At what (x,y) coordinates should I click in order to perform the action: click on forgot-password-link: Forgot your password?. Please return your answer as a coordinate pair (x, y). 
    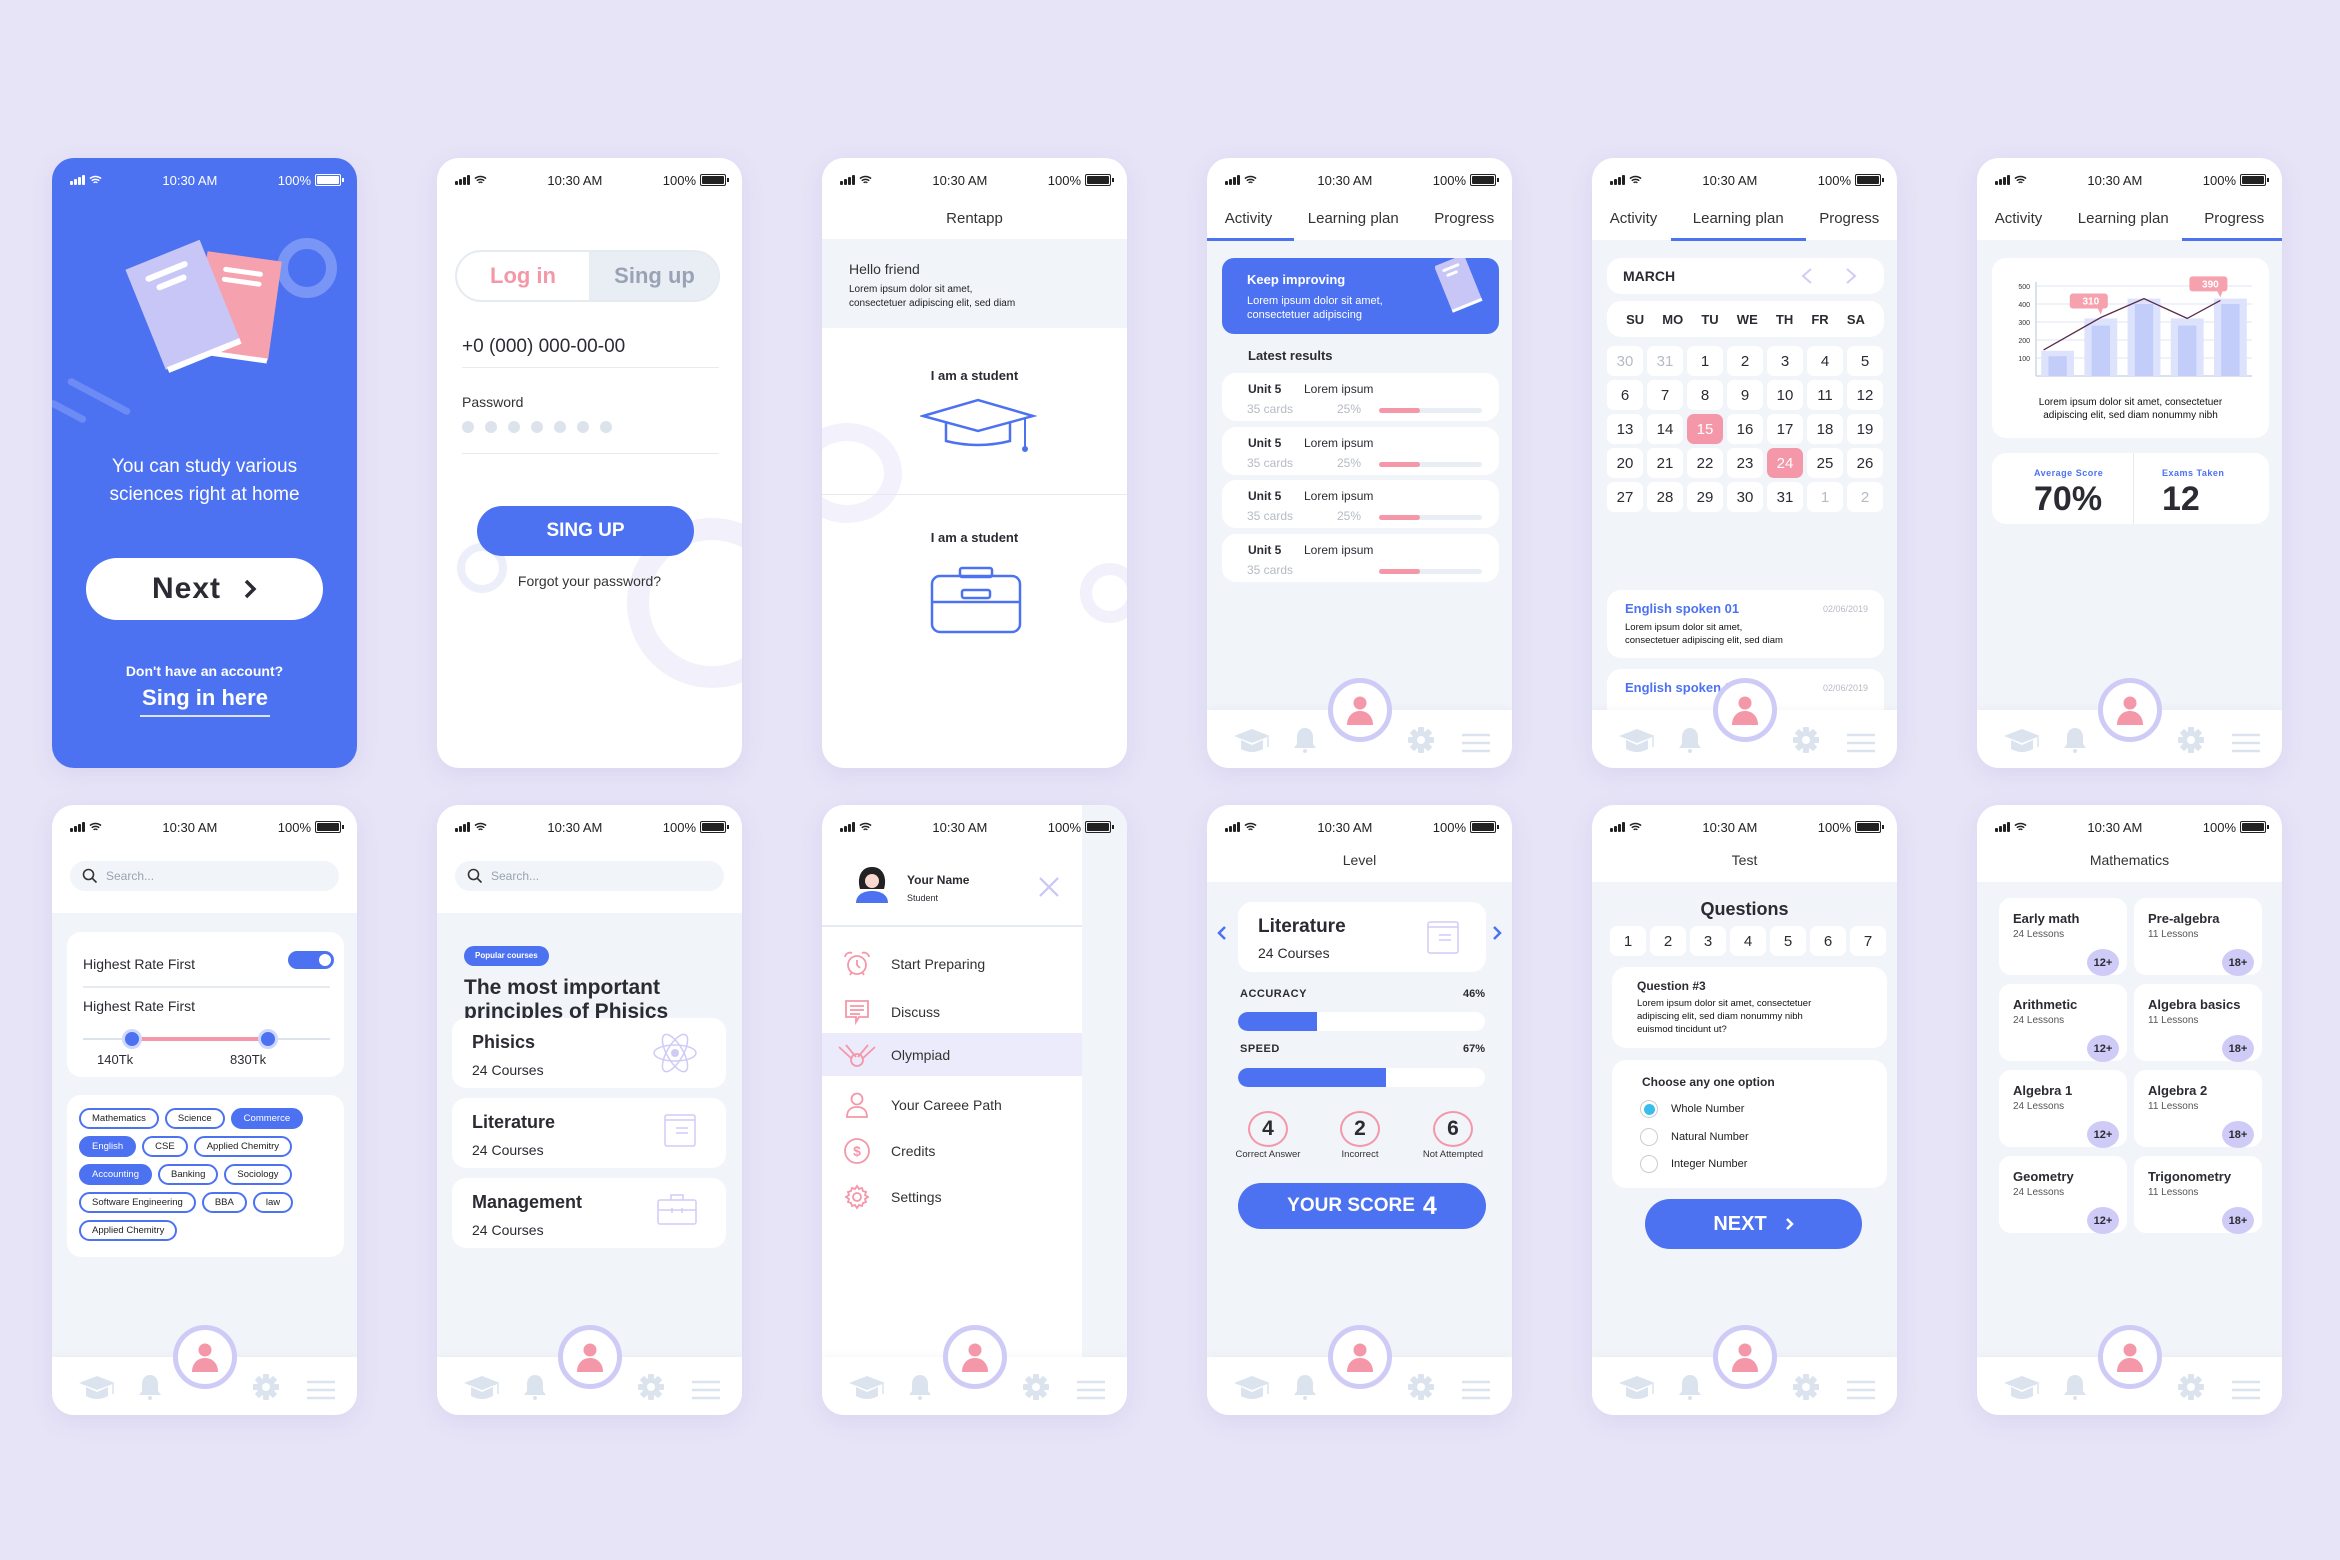
    Looking at the image, I should click on (589, 581).